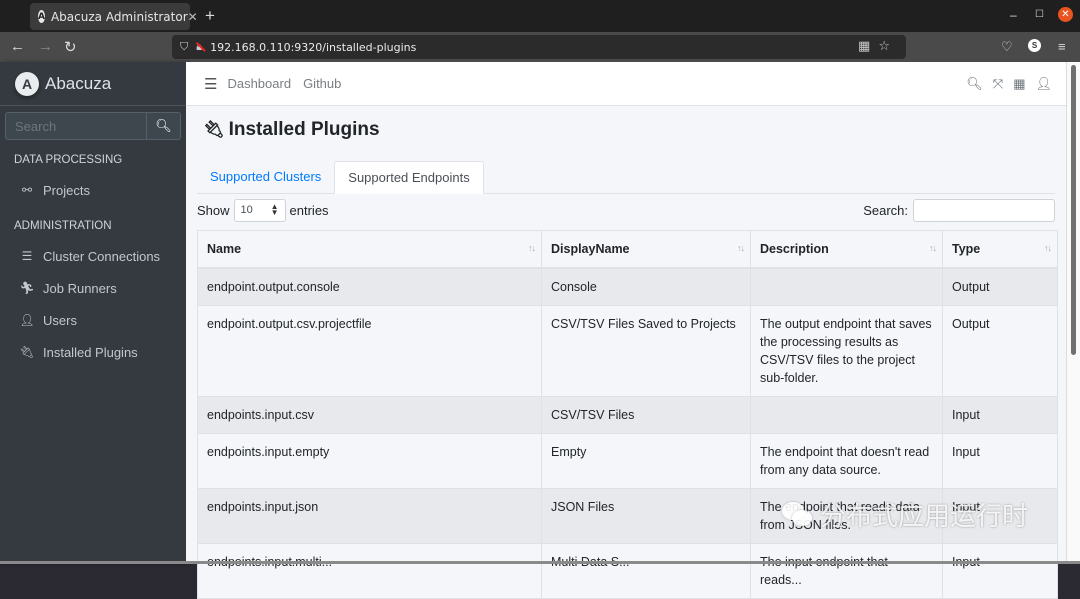 The image size is (1080, 599). I want to click on brand-name: Abacuza, so click(78, 83).